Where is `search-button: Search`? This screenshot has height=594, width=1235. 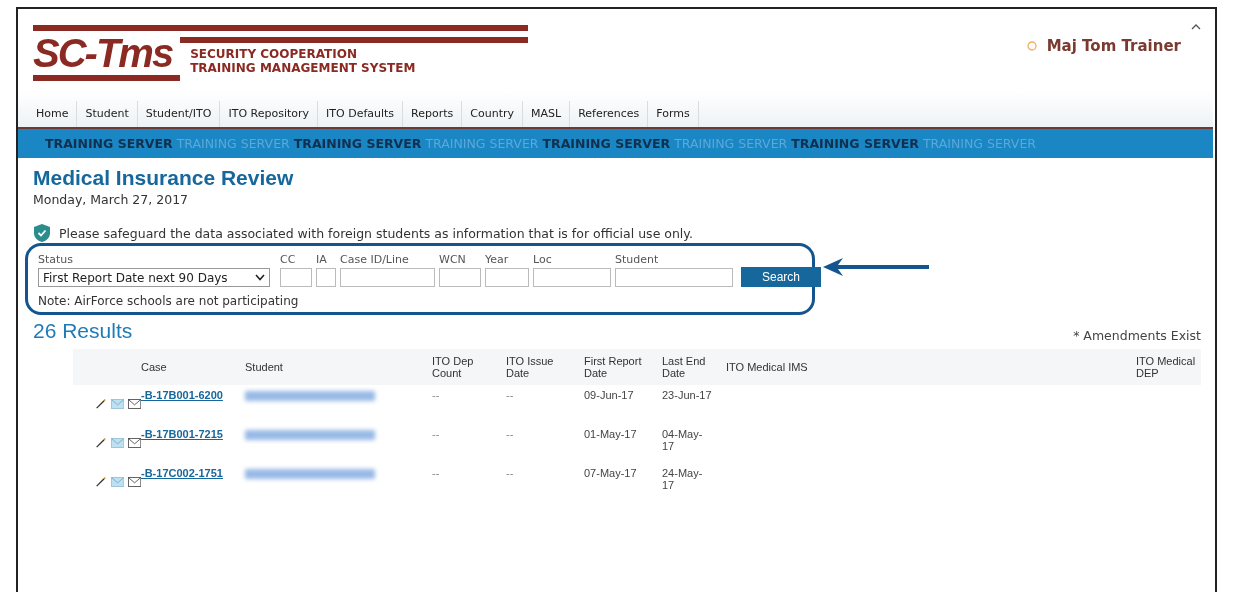 search-button: Search is located at coordinates (781, 277).